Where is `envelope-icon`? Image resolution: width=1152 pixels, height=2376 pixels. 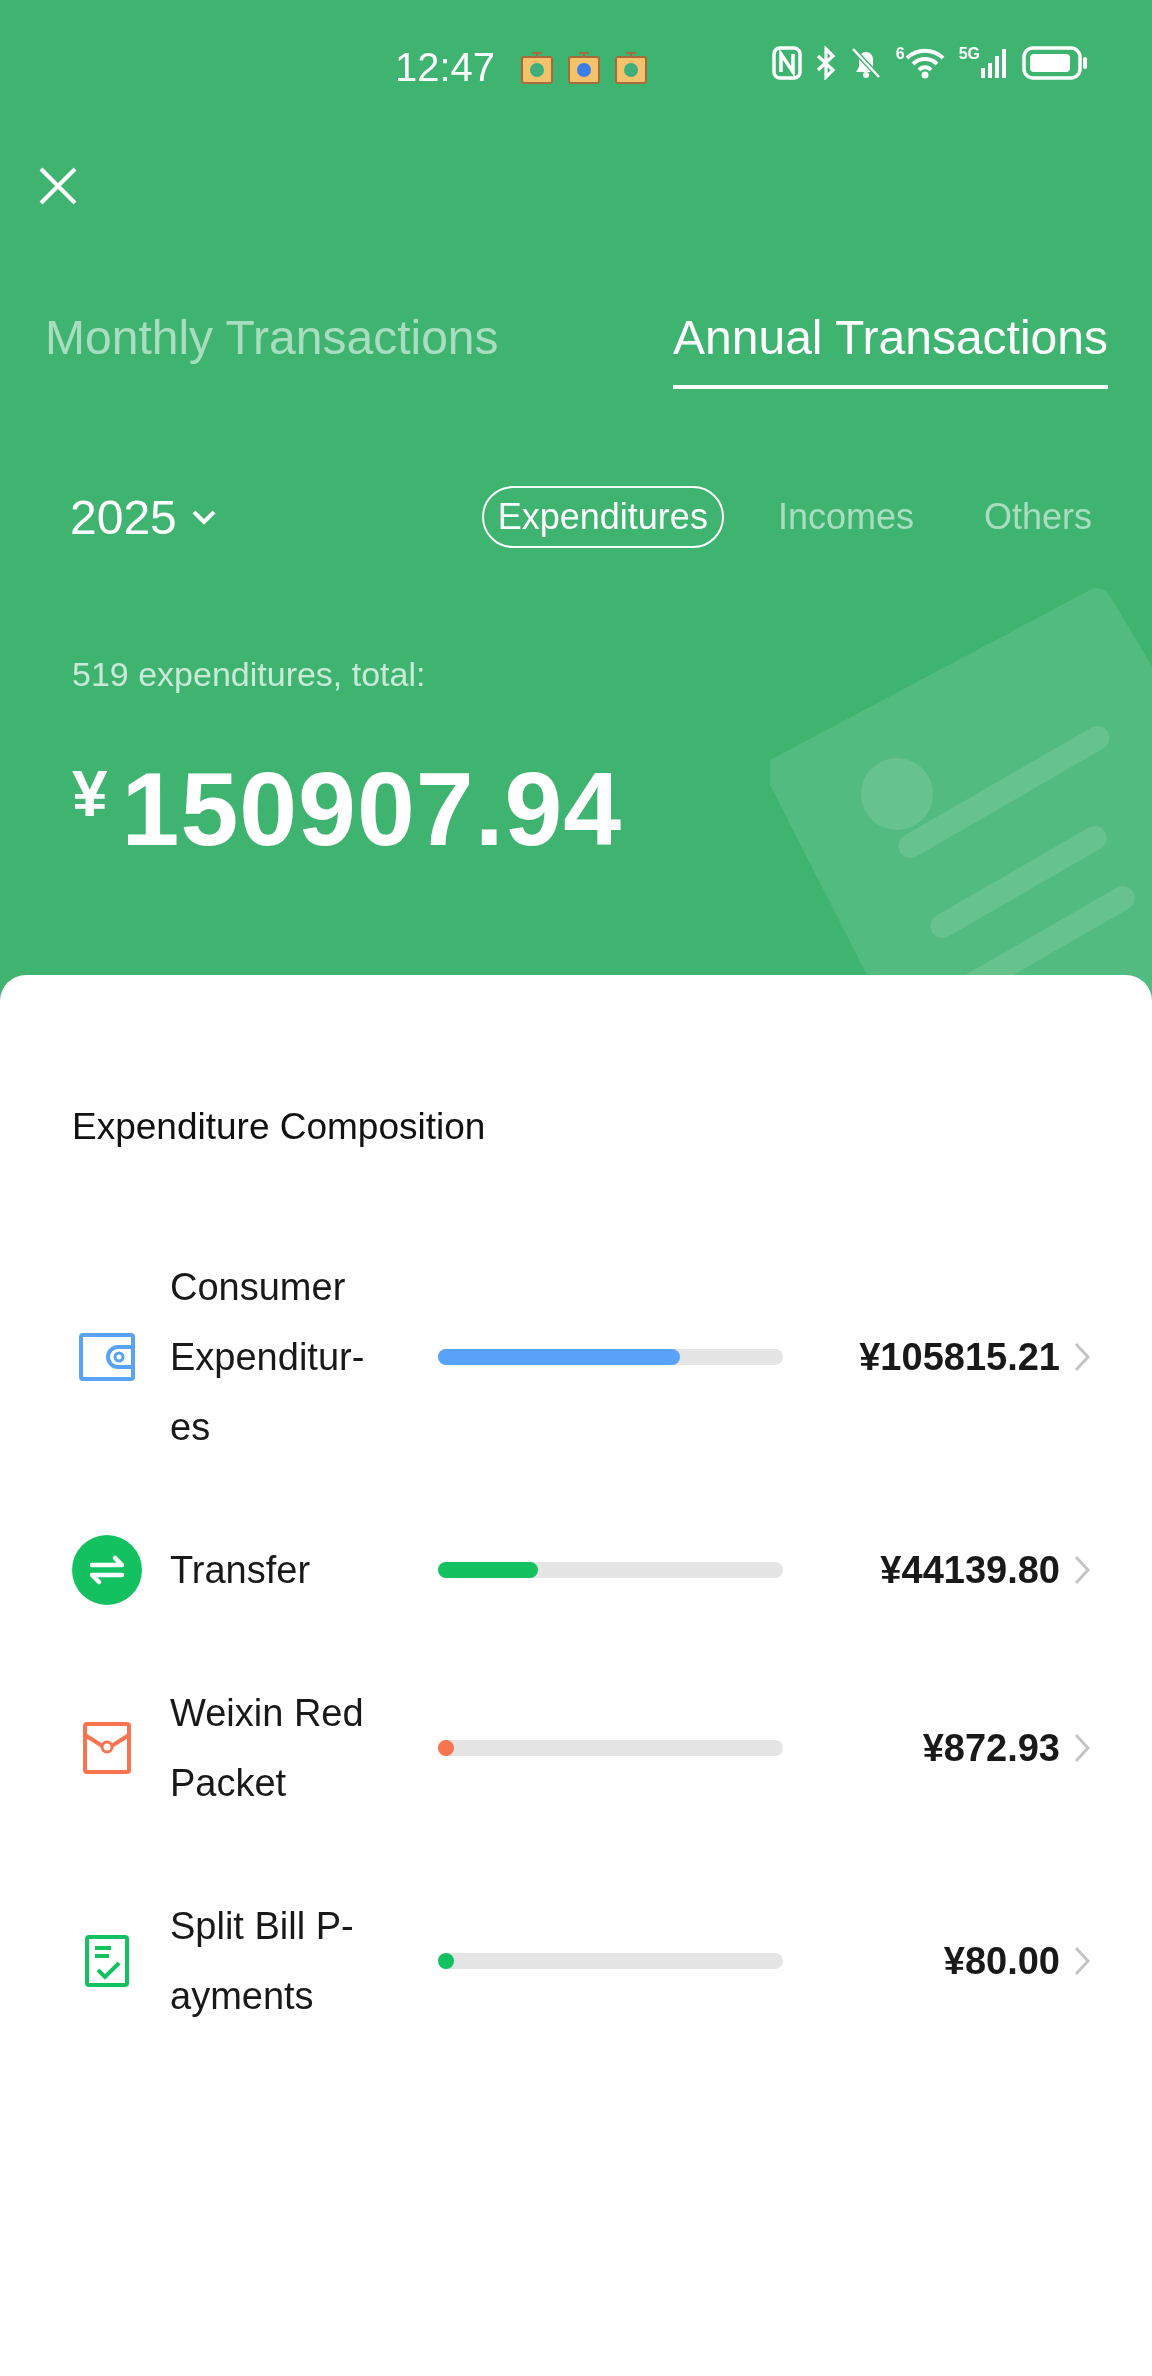 envelope-icon is located at coordinates (107, 1748).